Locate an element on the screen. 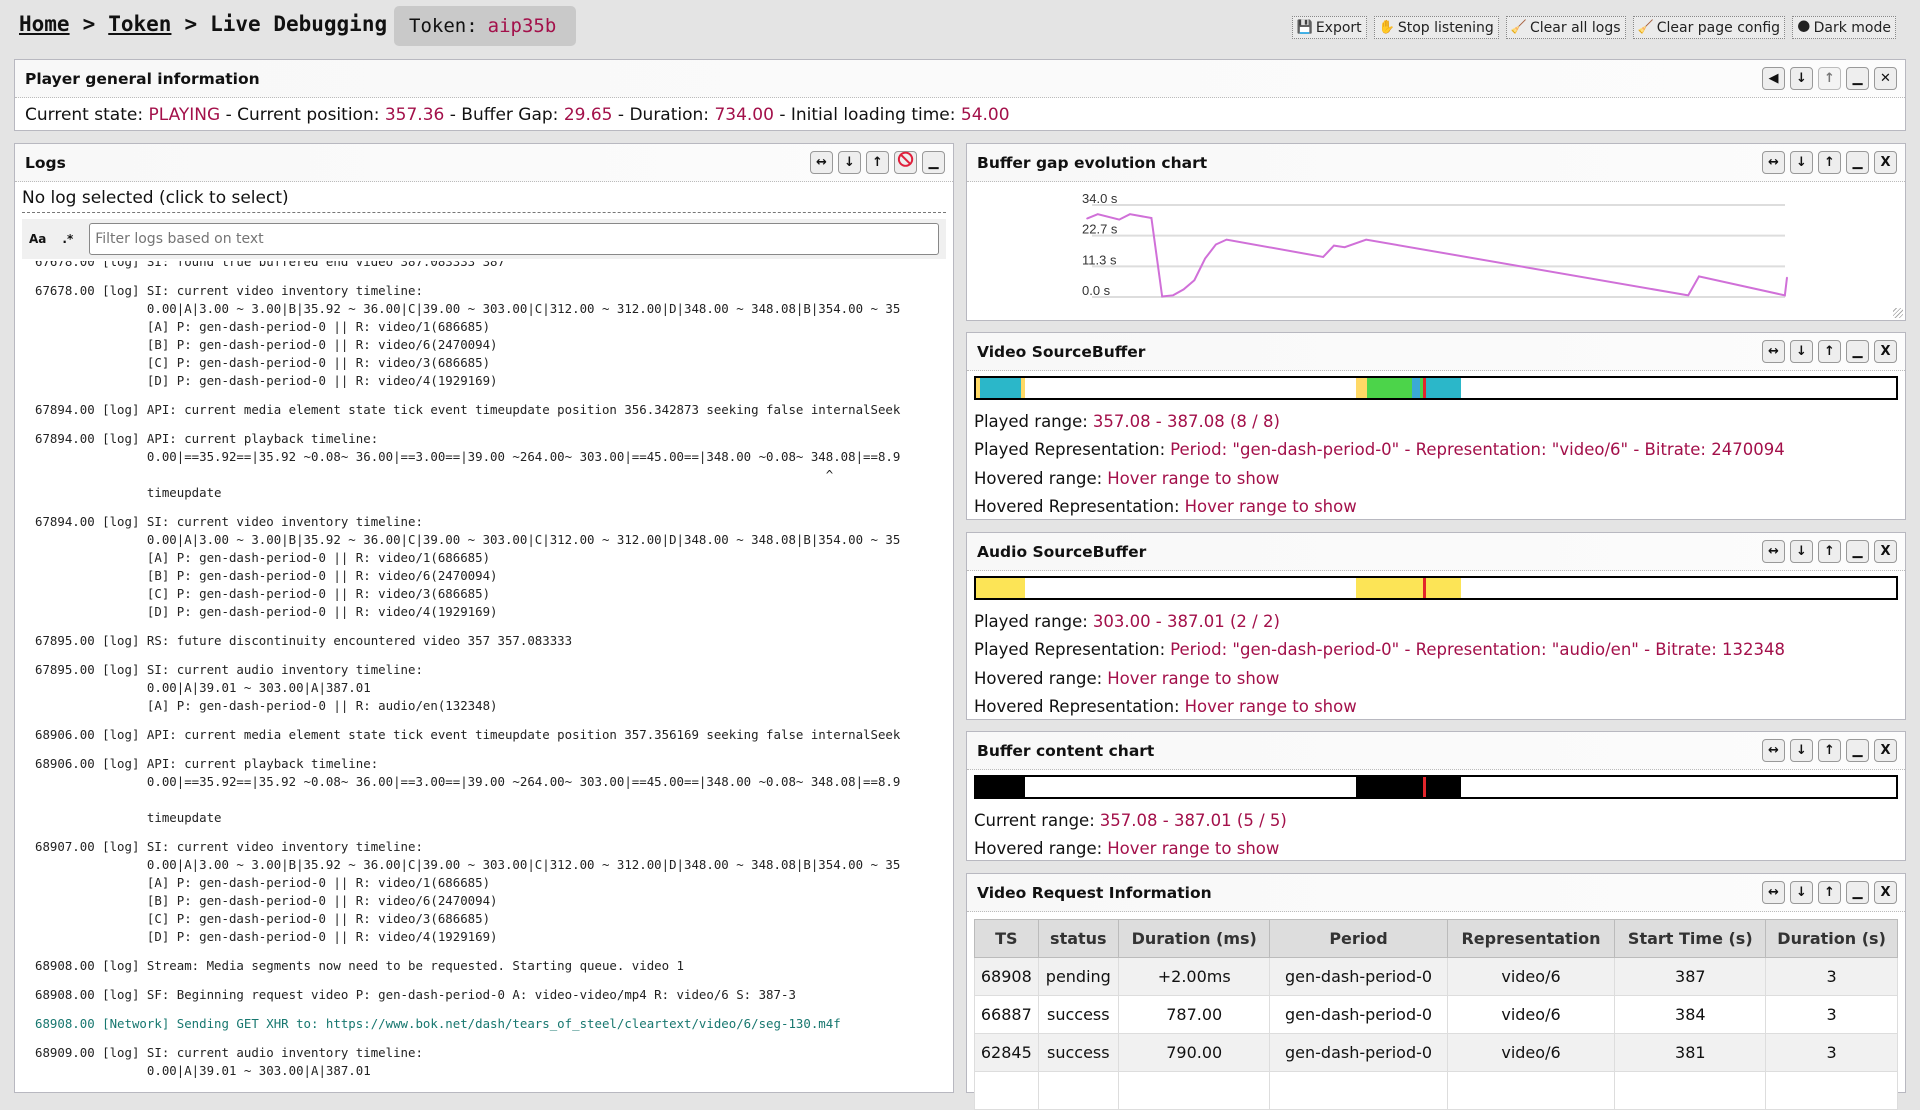 The width and height of the screenshot is (1920, 1110). module-title: Video SourceBuffer is located at coordinates (1061, 351).